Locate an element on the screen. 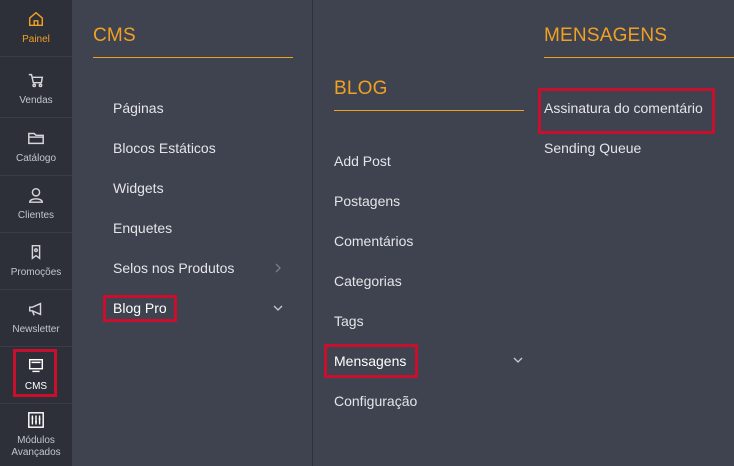 This screenshot has width=734, height=466. cart-icon is located at coordinates (36, 80).